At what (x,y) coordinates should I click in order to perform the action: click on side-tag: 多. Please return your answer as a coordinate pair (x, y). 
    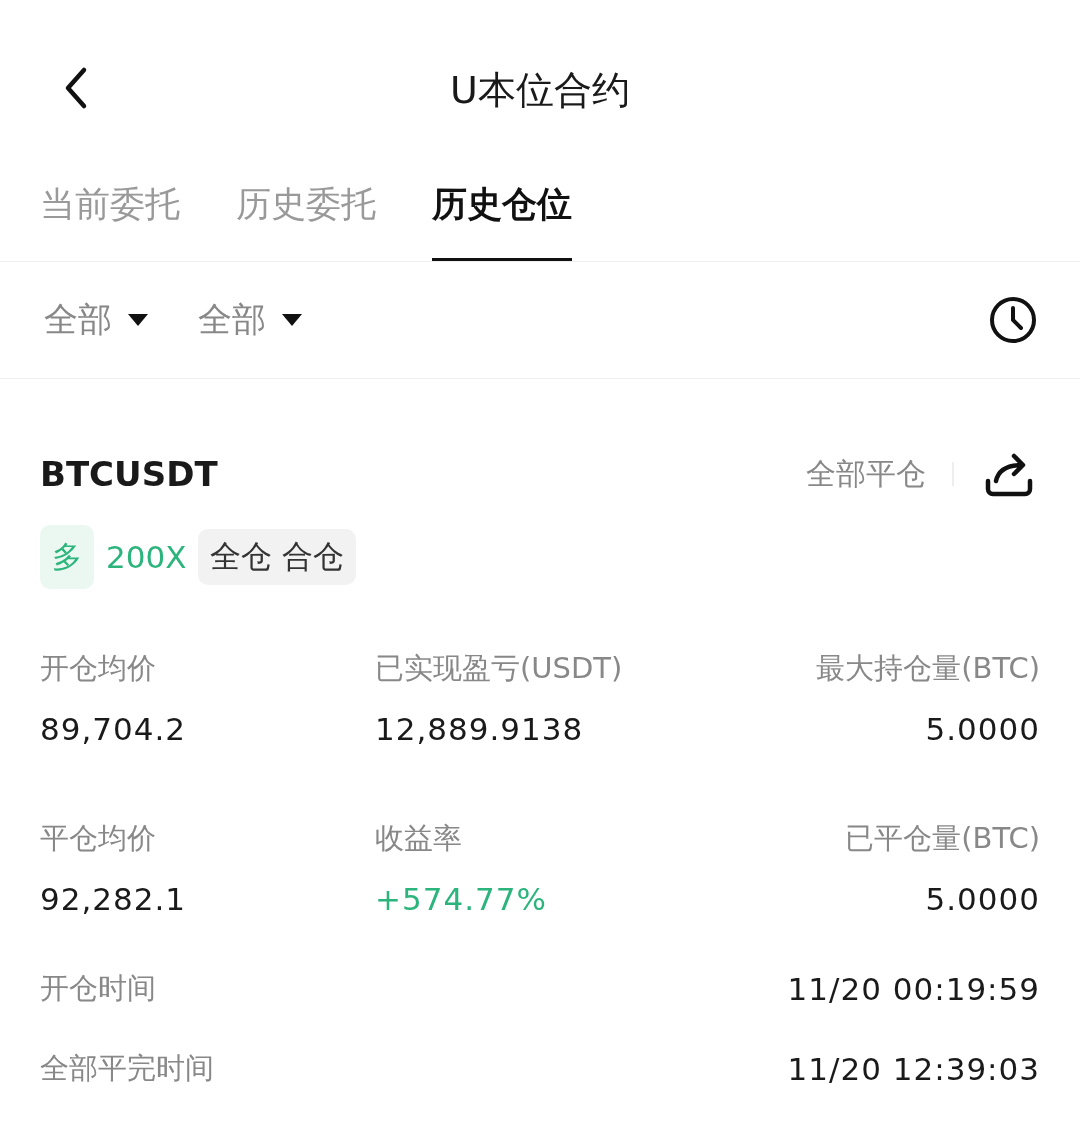
    Looking at the image, I should click on (67, 557).